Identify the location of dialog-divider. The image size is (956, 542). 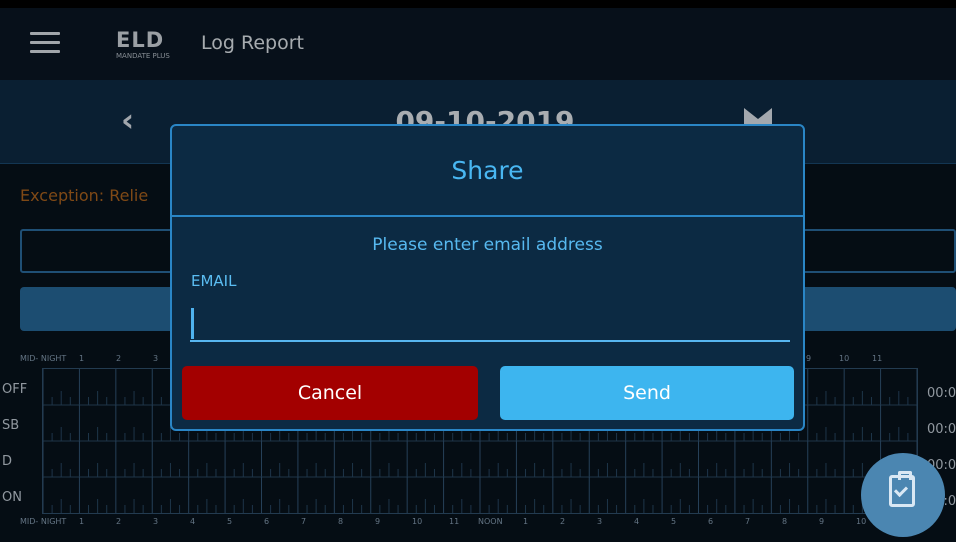
(487, 216).